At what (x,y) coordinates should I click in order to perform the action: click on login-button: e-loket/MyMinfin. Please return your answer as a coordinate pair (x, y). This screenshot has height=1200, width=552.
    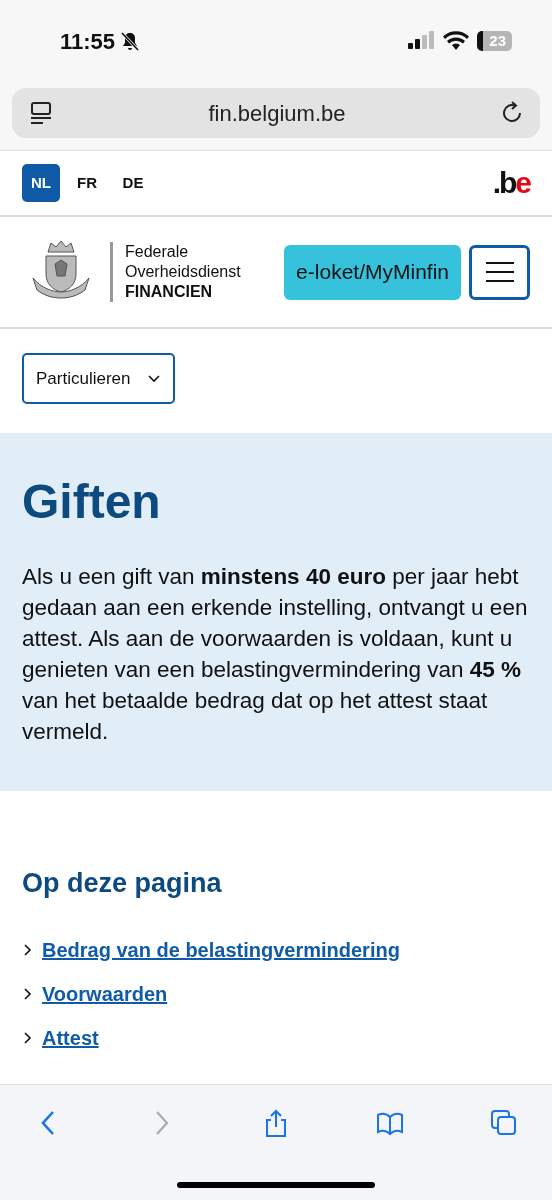
    Looking at the image, I should click on (372, 272).